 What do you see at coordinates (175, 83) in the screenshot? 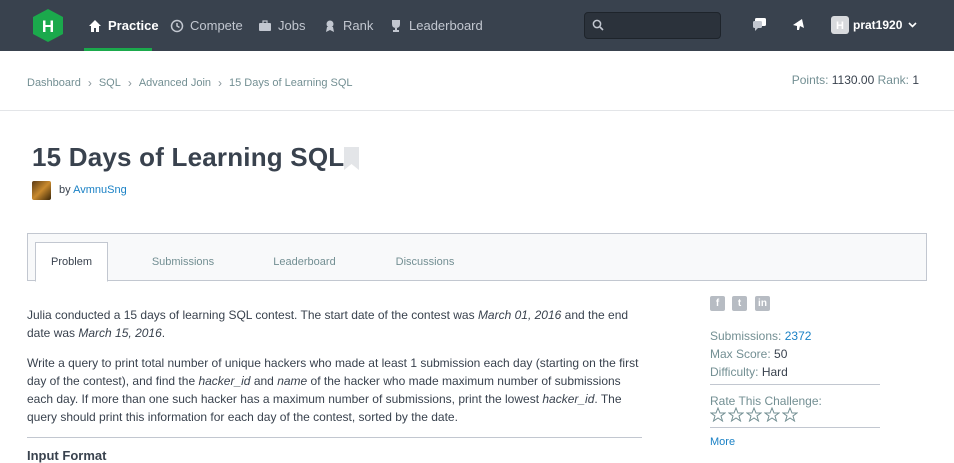
I see `breadcrumb-advanced-join: Advanced Join` at bounding box center [175, 83].